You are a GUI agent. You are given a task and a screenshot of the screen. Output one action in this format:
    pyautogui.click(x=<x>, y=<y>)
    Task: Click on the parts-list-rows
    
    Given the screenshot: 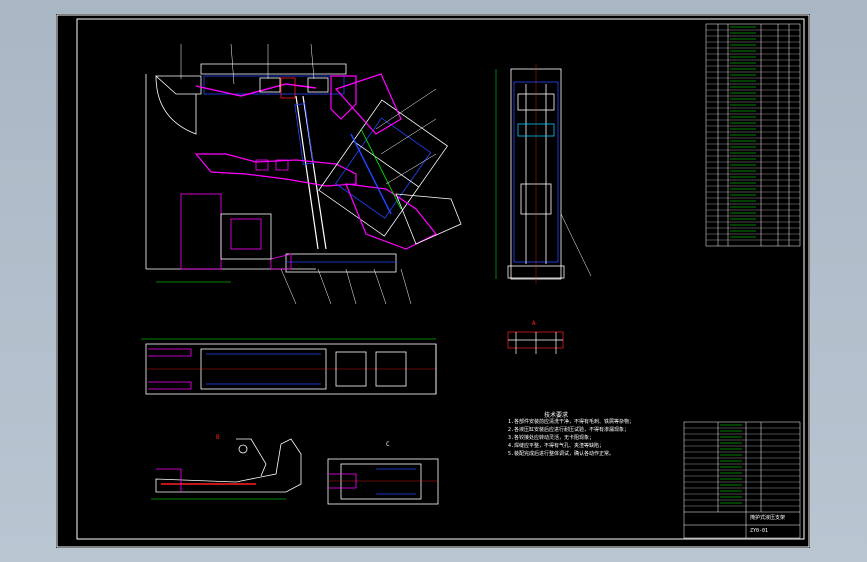 What is the action you would take?
    pyautogui.click(x=753, y=133)
    